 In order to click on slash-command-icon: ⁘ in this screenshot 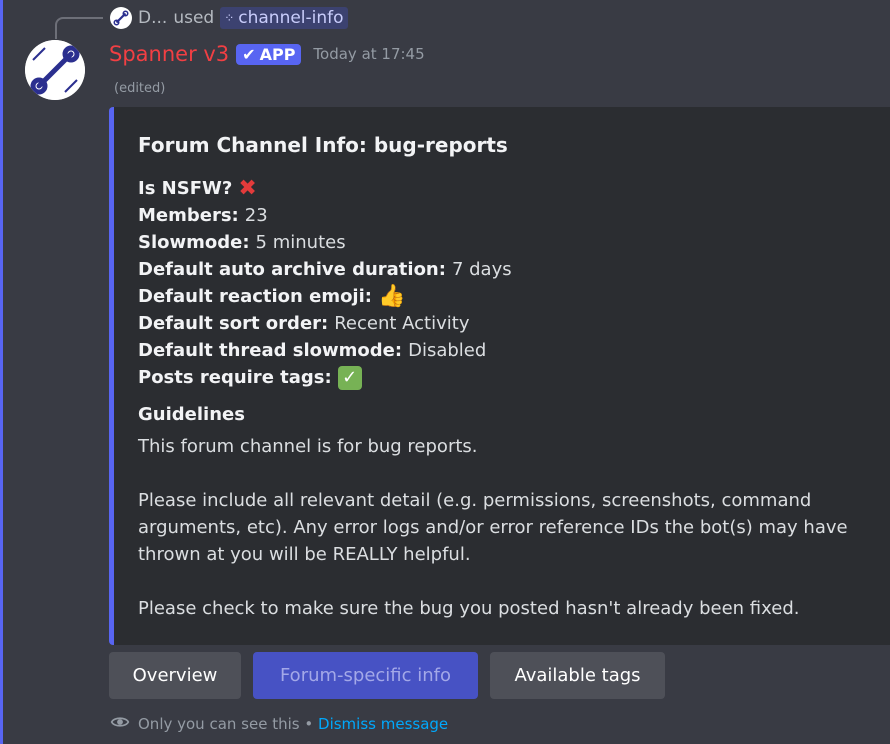, I will do `click(229, 18)`.